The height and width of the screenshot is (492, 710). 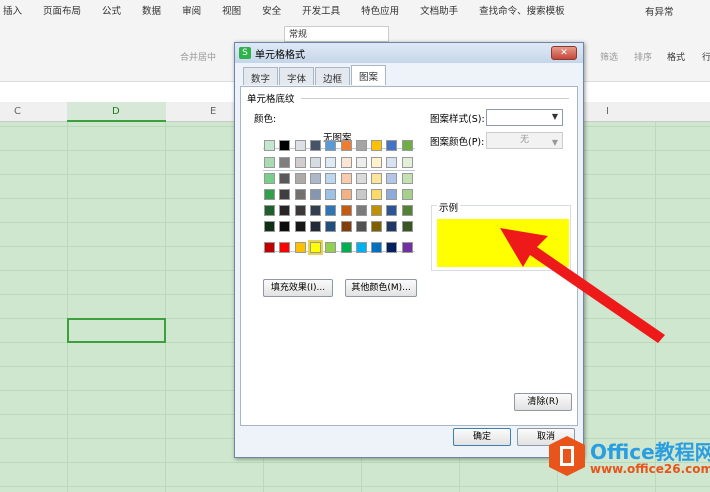 I want to click on watermark-url: www.office26.com, so click(x=650, y=469).